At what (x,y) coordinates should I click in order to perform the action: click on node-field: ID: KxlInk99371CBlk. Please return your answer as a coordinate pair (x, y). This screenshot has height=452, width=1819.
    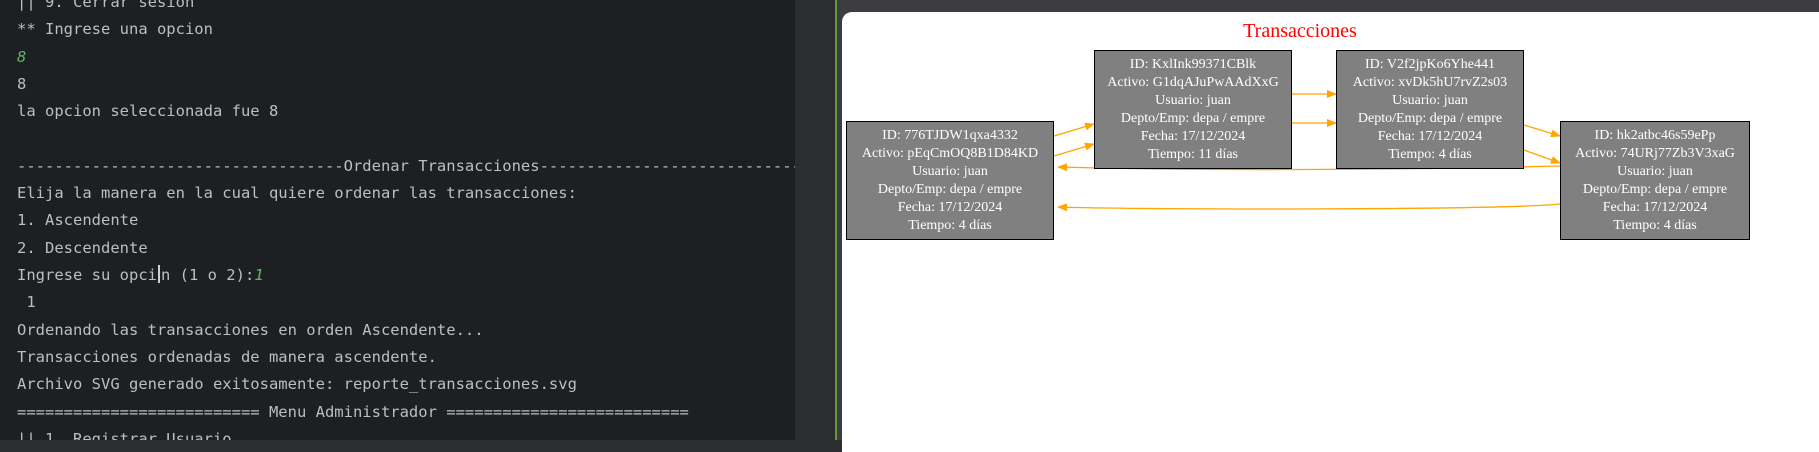
    Looking at the image, I should click on (1193, 64).